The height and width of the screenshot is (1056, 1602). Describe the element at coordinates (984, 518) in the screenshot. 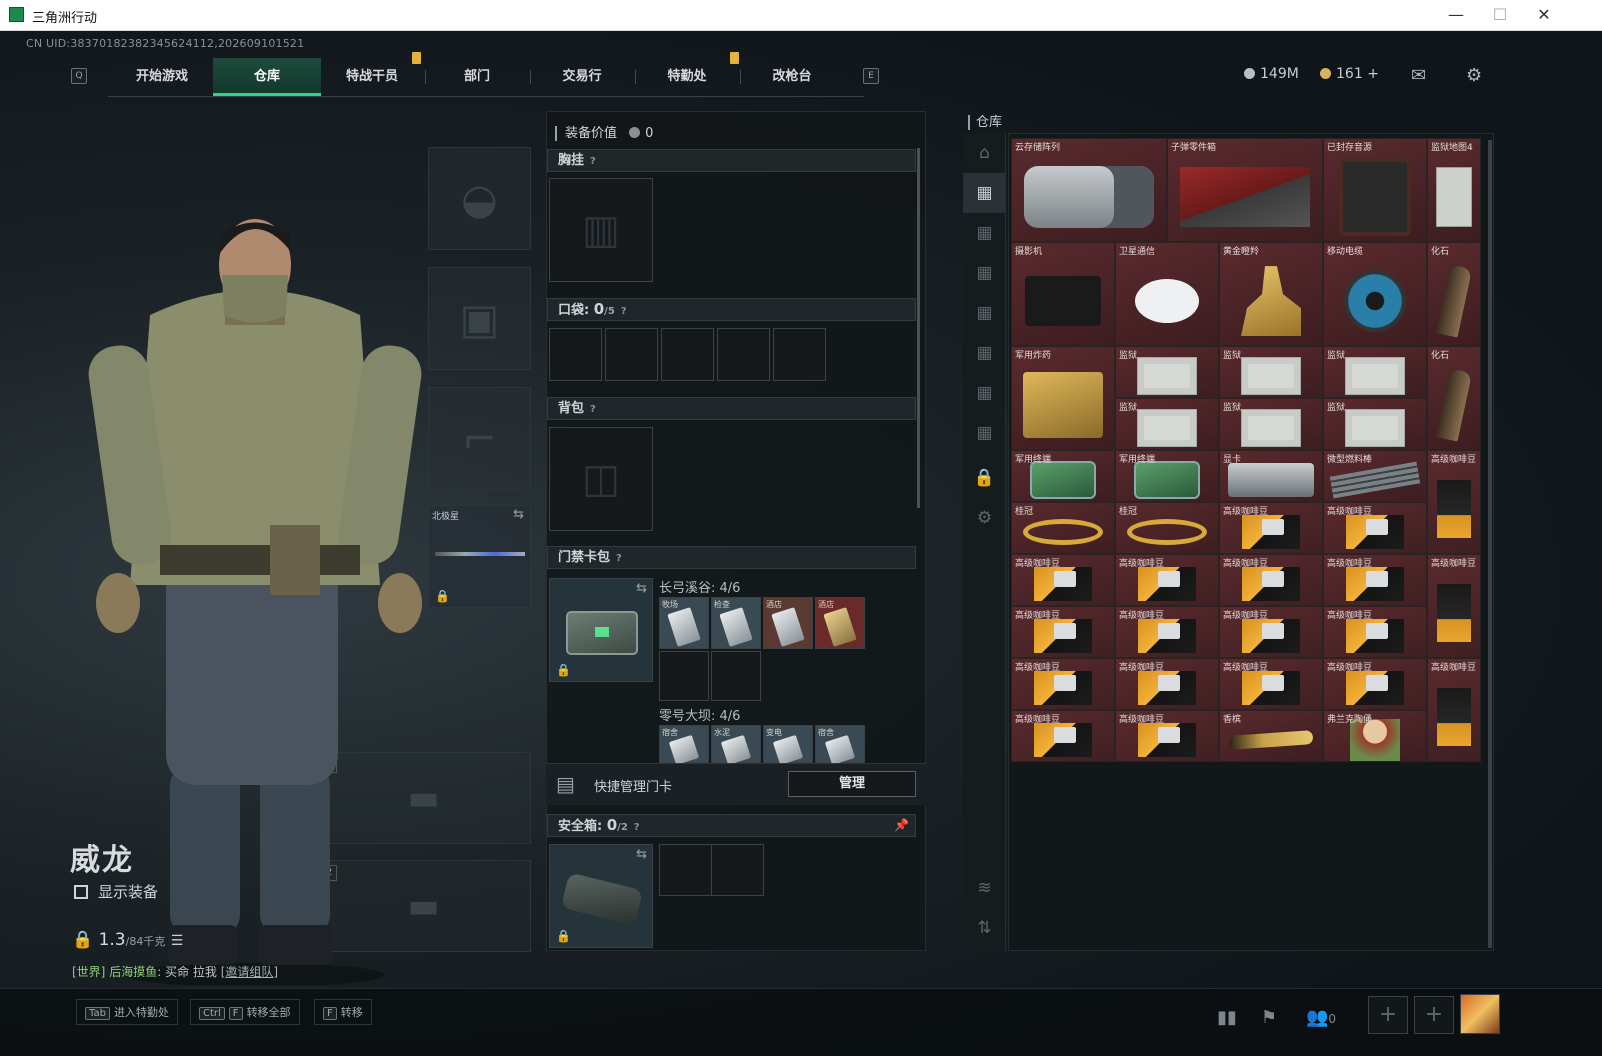

I see `storage-settings-icon: ⚙` at that location.